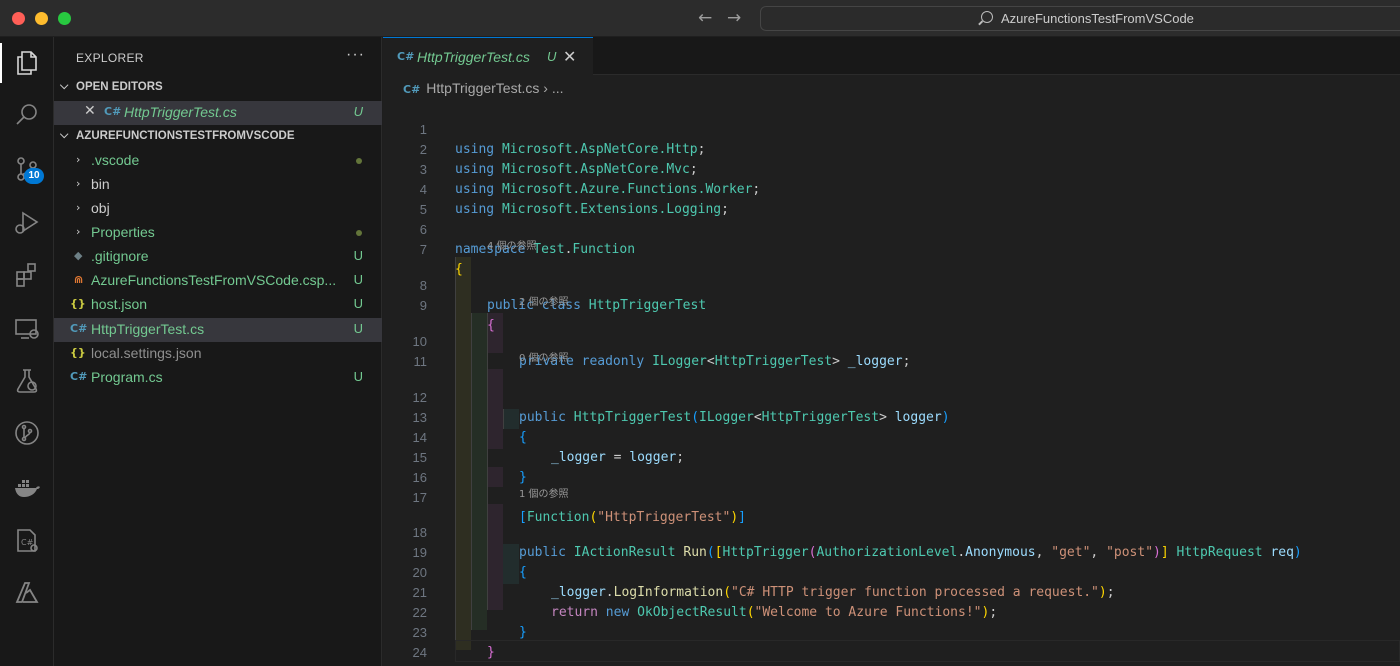 Image resolution: width=1400 pixels, height=666 pixels. Describe the element at coordinates (891, 466) in the screenshot. I see `code-line: 16` at that location.